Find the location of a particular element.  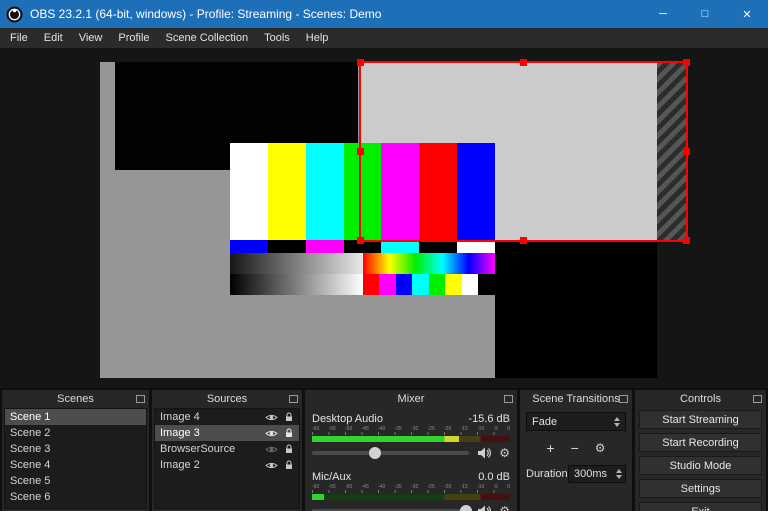

controls-dock-header: Controls is located at coordinates (700, 399).